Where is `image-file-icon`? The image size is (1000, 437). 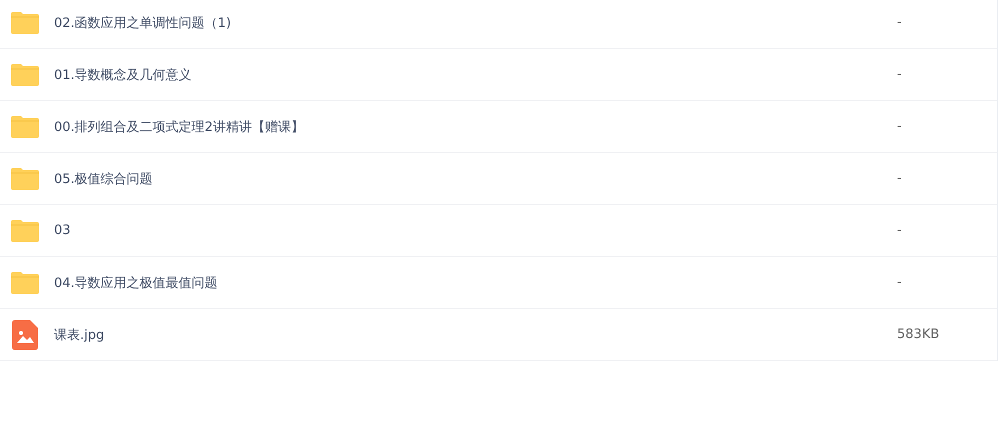 image-file-icon is located at coordinates (25, 335).